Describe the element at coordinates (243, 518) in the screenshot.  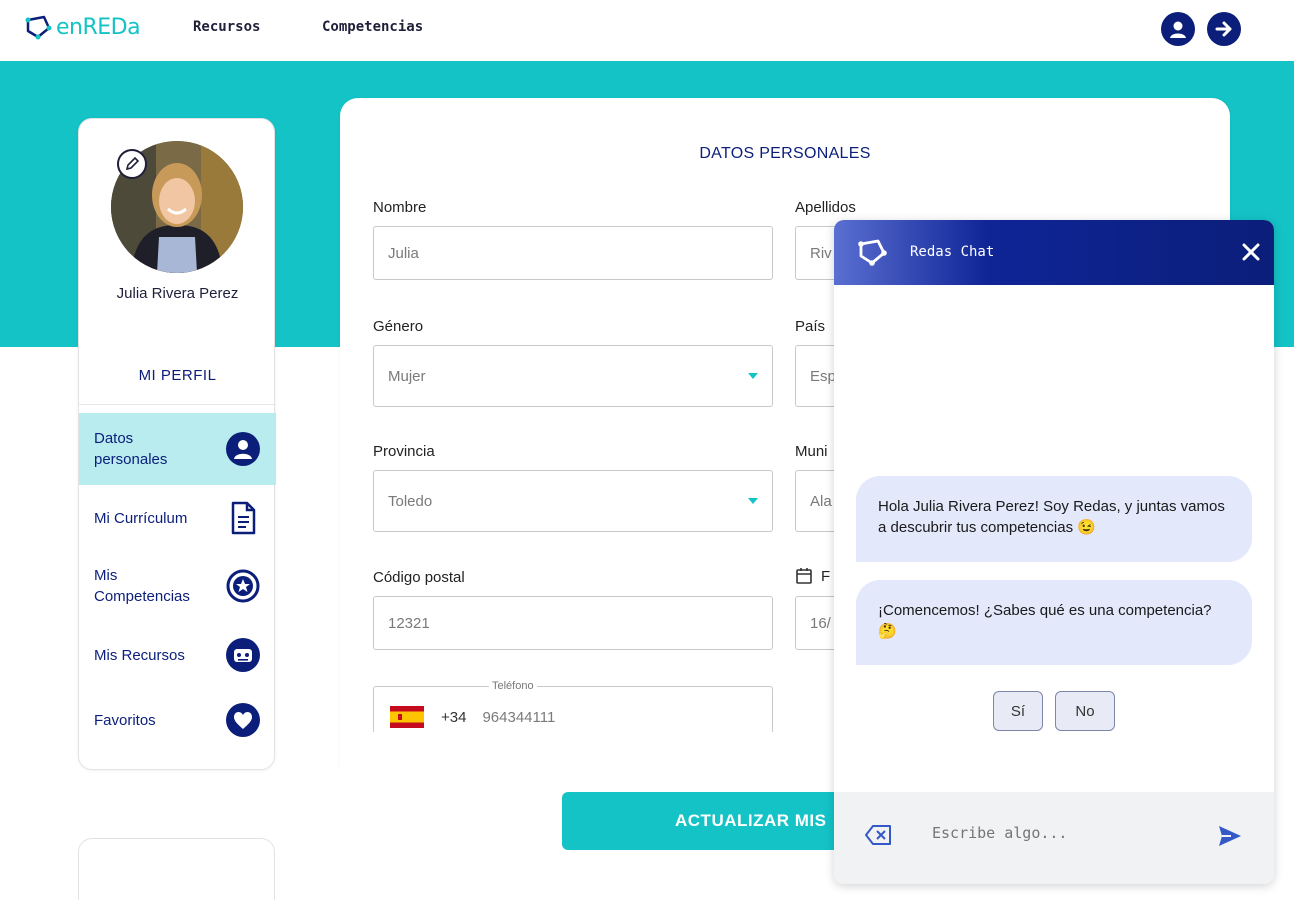
I see `document-icon` at that location.